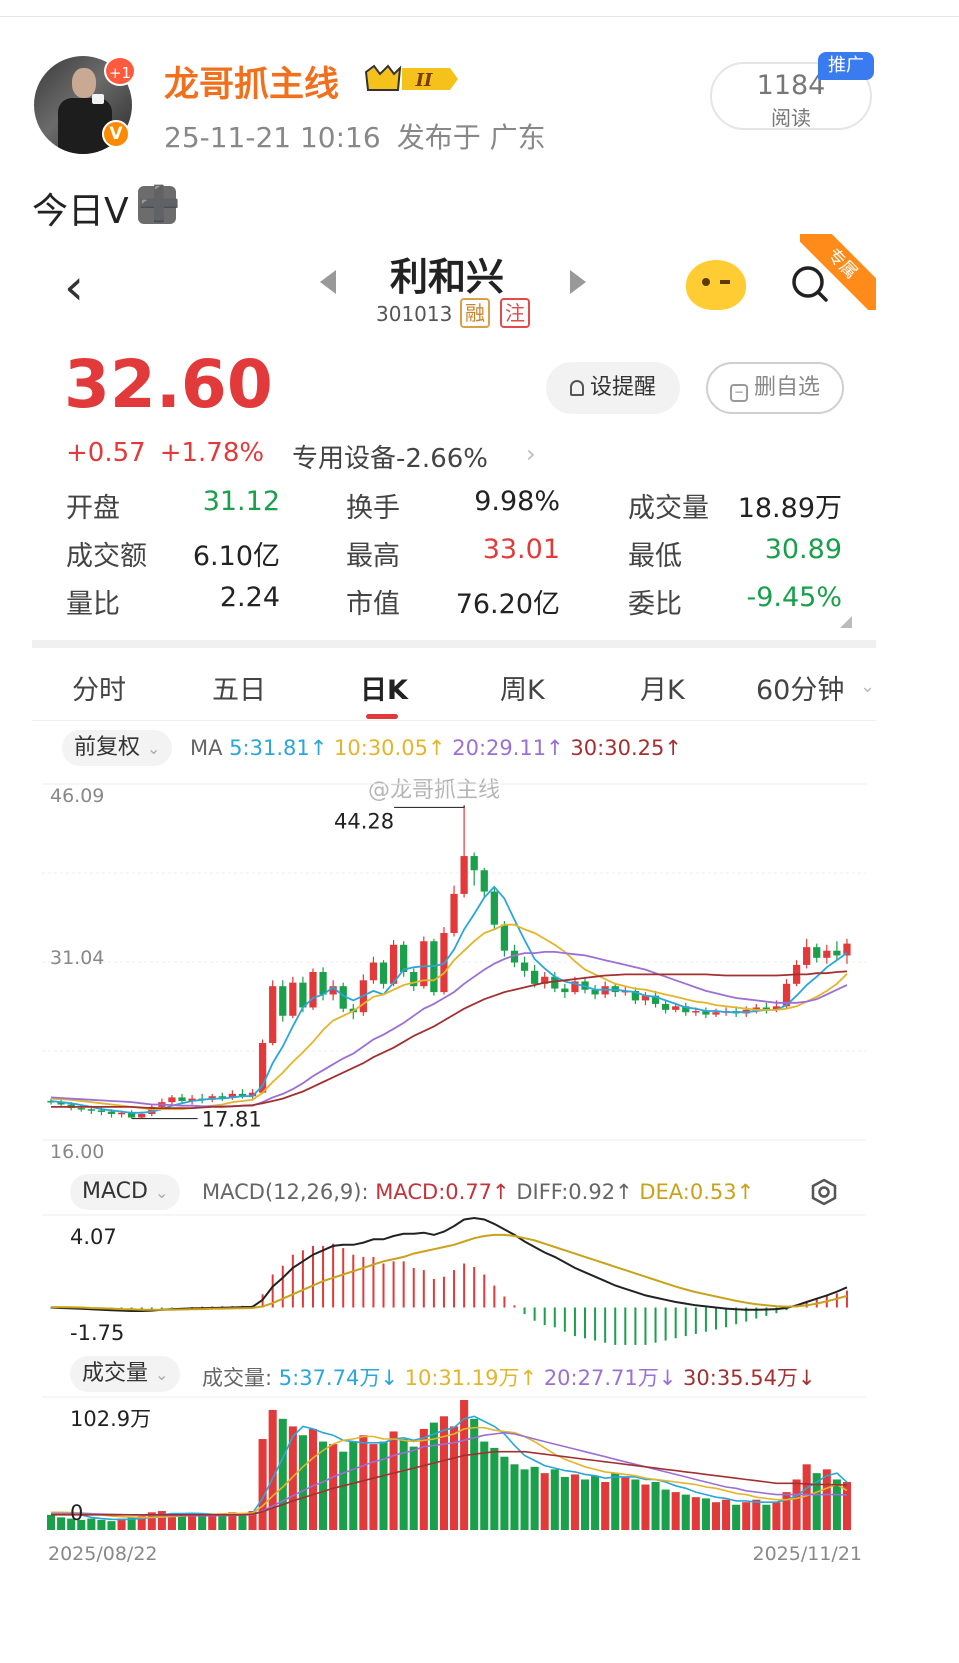 This screenshot has height=1663, width=959. Describe the element at coordinates (117, 748) in the screenshot. I see `adjust-selector: 前复权 ⌄` at that location.